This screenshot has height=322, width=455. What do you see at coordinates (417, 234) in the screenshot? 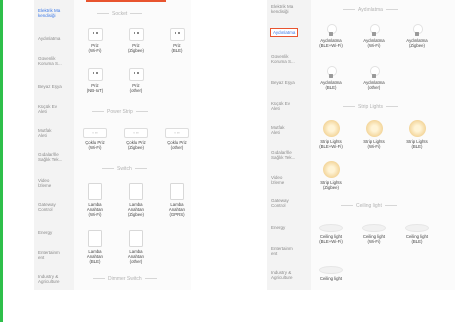
I see `device-ceiling-ble: Ceiling light (BLE)` at bounding box center [417, 234].